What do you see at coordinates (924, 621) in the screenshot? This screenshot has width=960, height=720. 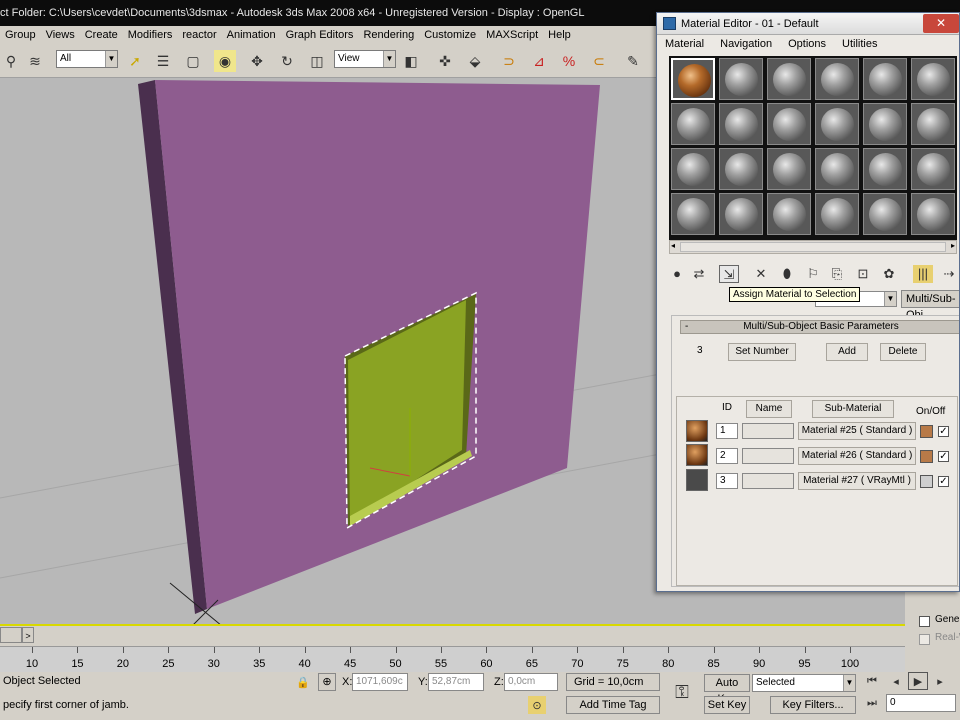 I see `generate-mapping-checkbox` at bounding box center [924, 621].